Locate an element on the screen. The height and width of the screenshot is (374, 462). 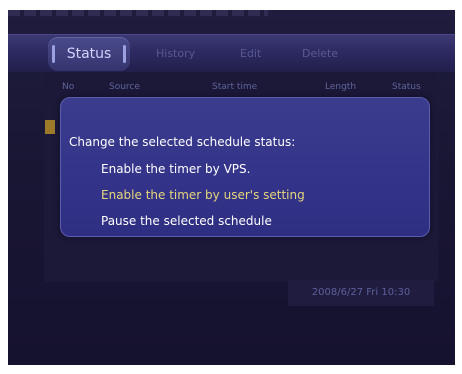
datetime-display: 2008/6/27 Fri 10:30 is located at coordinates (361, 293).